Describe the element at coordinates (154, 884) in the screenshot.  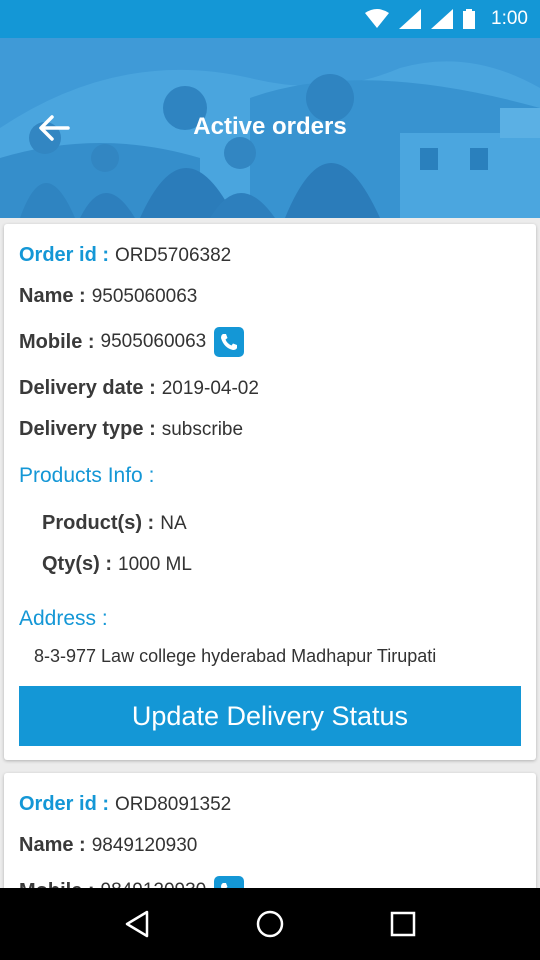
I see `mobile-value: 9849120930` at that location.